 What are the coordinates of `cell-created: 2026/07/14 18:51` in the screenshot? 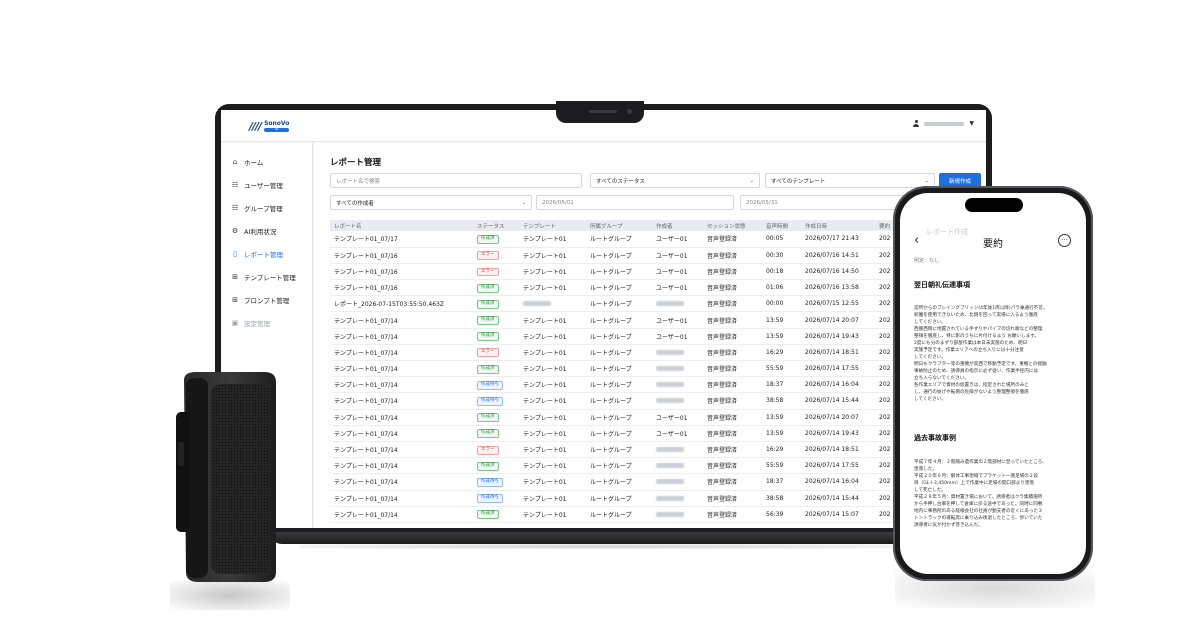 It's located at (838, 450).